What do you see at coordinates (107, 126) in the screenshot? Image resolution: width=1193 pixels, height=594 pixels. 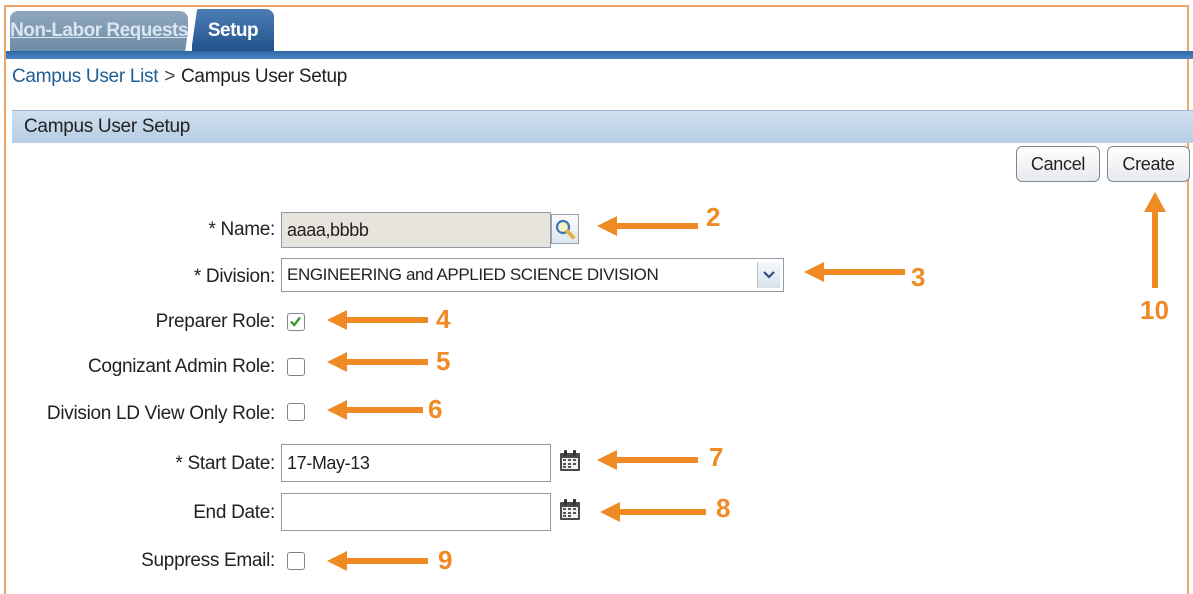 I see `section-title: Campus User Setup` at bounding box center [107, 126].